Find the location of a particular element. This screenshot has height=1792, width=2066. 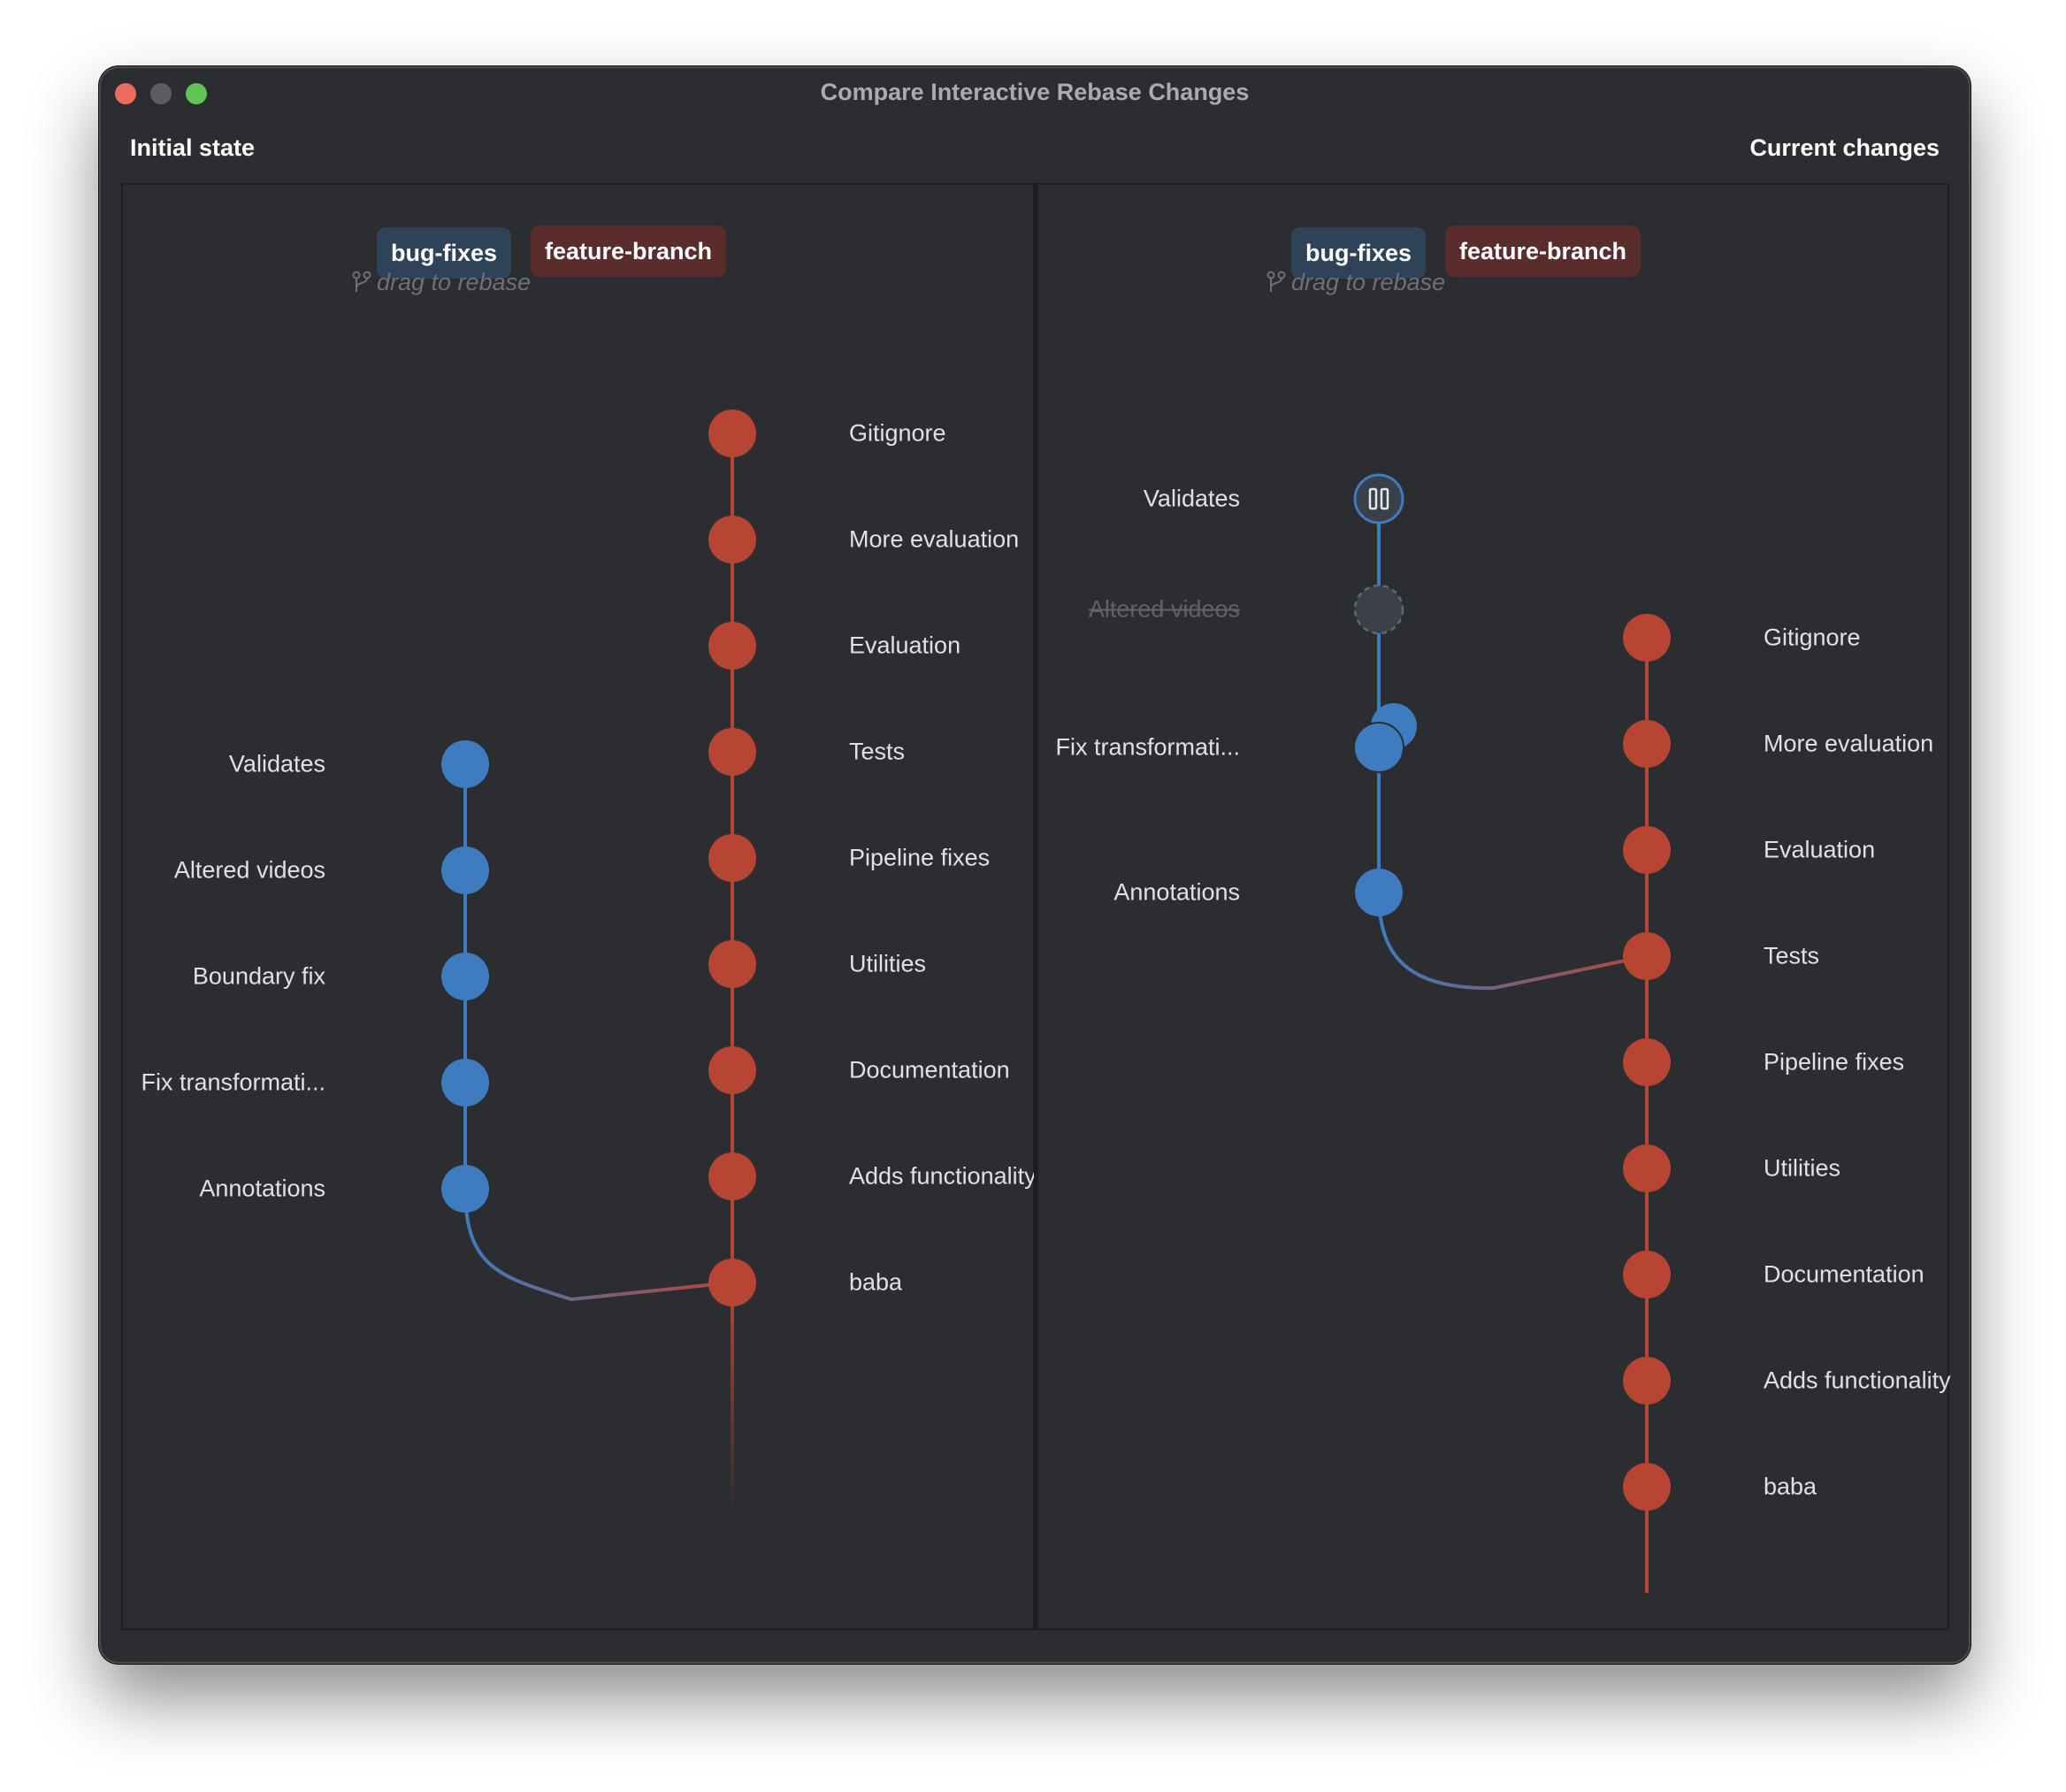

initial-commit-graph is located at coordinates (598, 961).